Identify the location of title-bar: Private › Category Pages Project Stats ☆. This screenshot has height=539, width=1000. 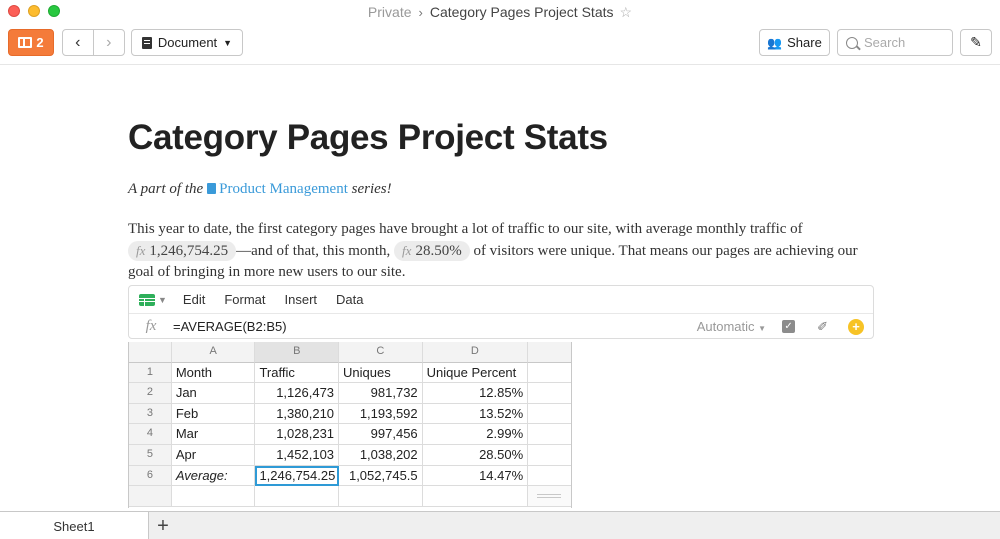
(500, 12).